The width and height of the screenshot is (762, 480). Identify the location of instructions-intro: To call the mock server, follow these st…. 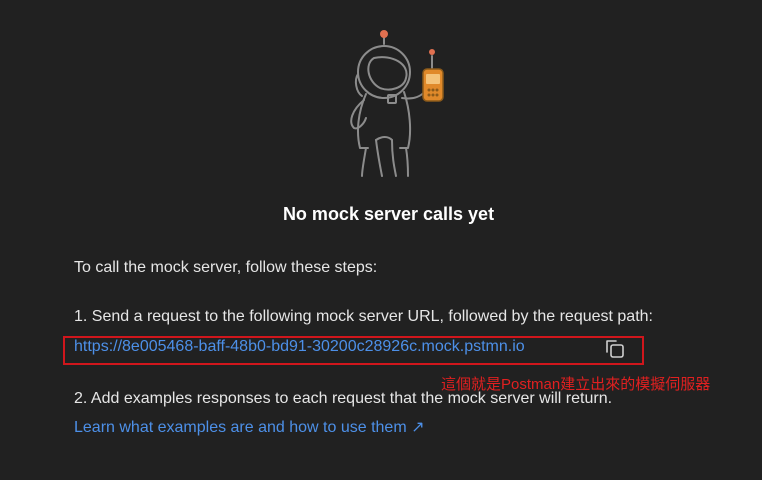
(226, 267).